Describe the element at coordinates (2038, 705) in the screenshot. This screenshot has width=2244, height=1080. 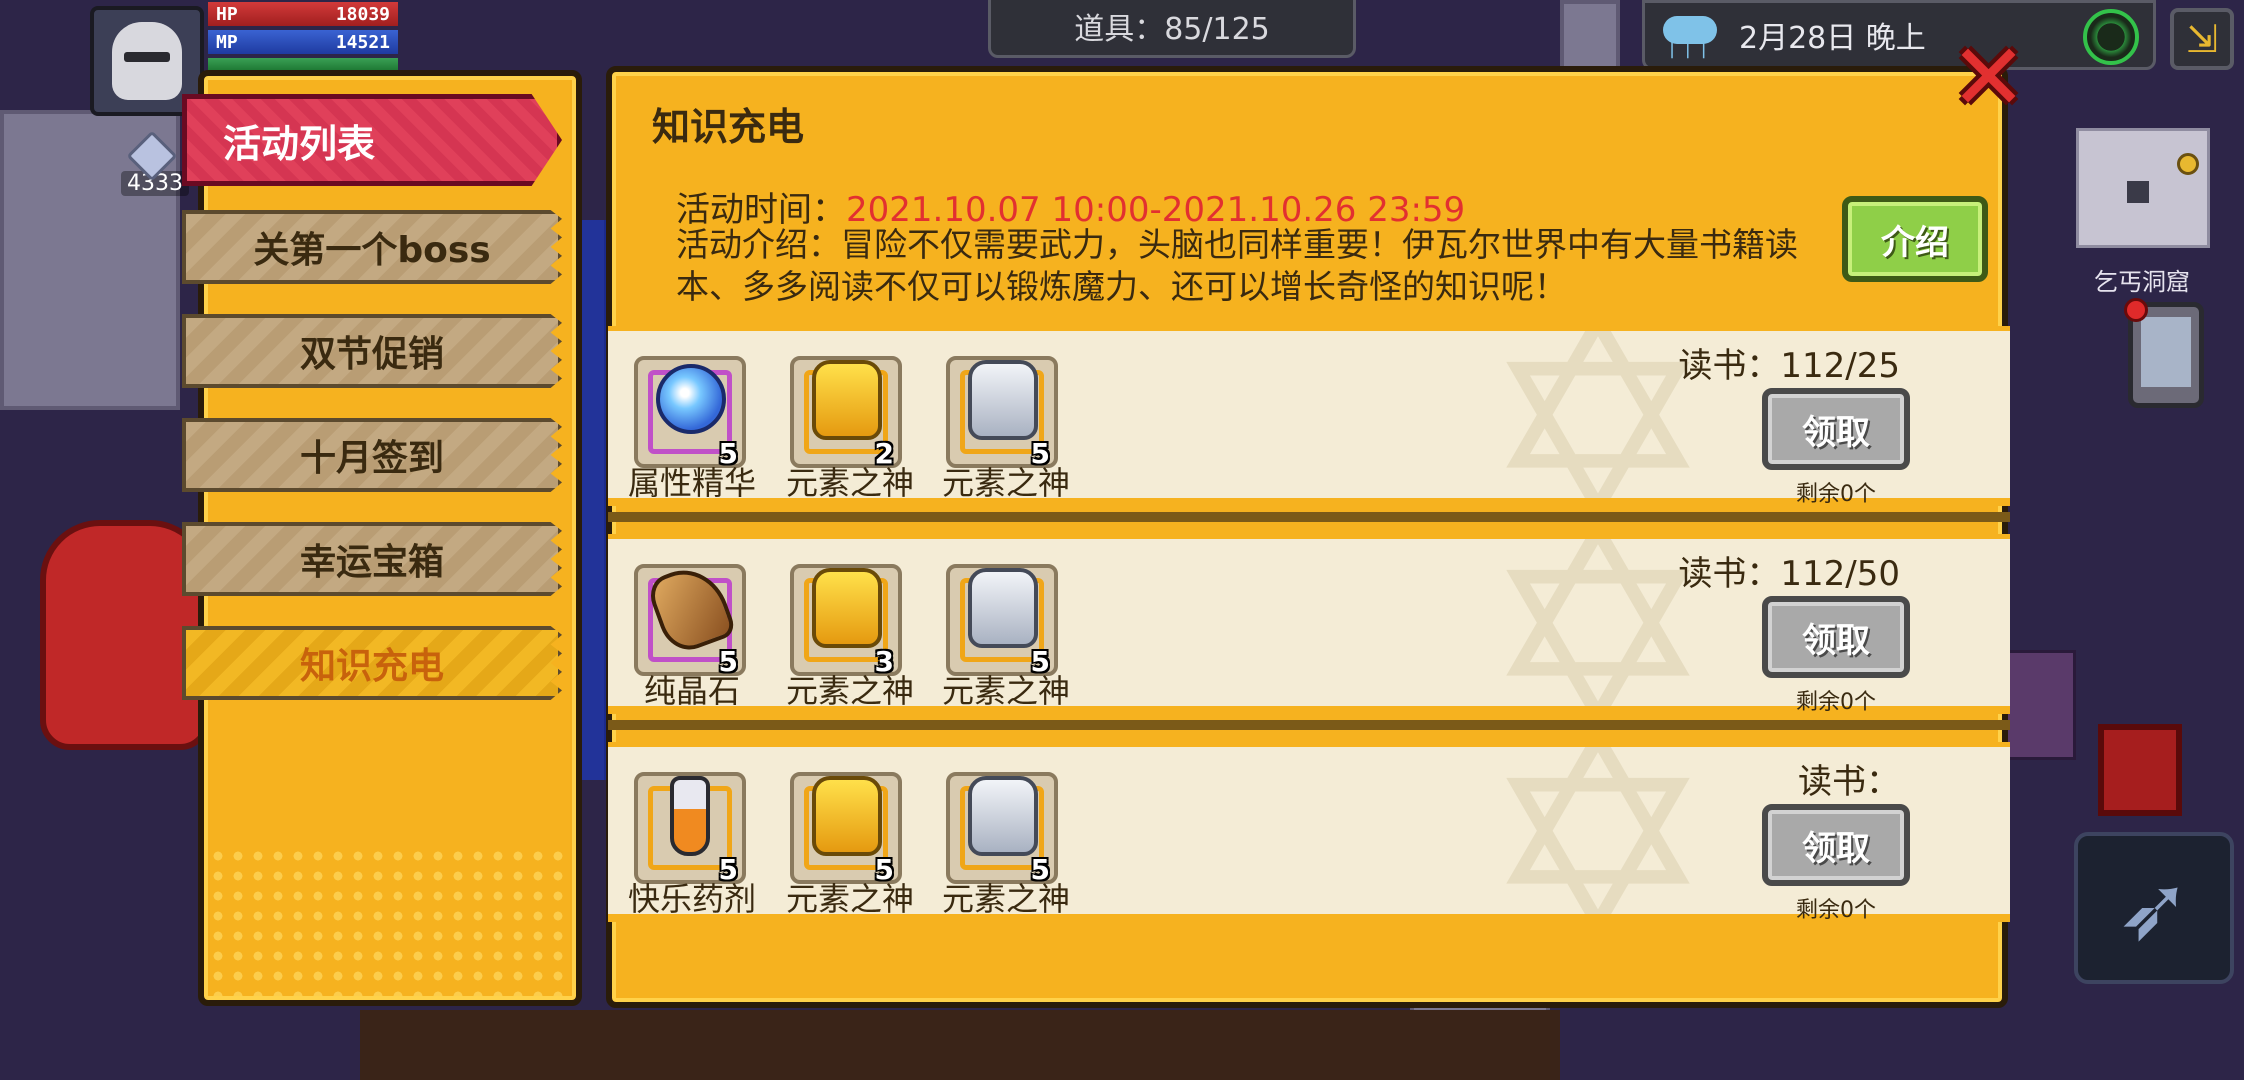
I see `npc-sprite` at that location.